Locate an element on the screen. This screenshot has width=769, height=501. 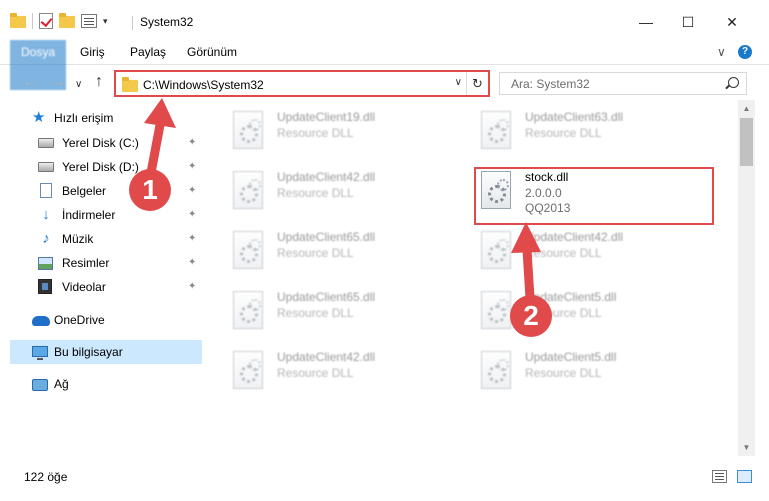
address-dropdown-chevron-icon: ∨ is located at coordinates (458, 82).